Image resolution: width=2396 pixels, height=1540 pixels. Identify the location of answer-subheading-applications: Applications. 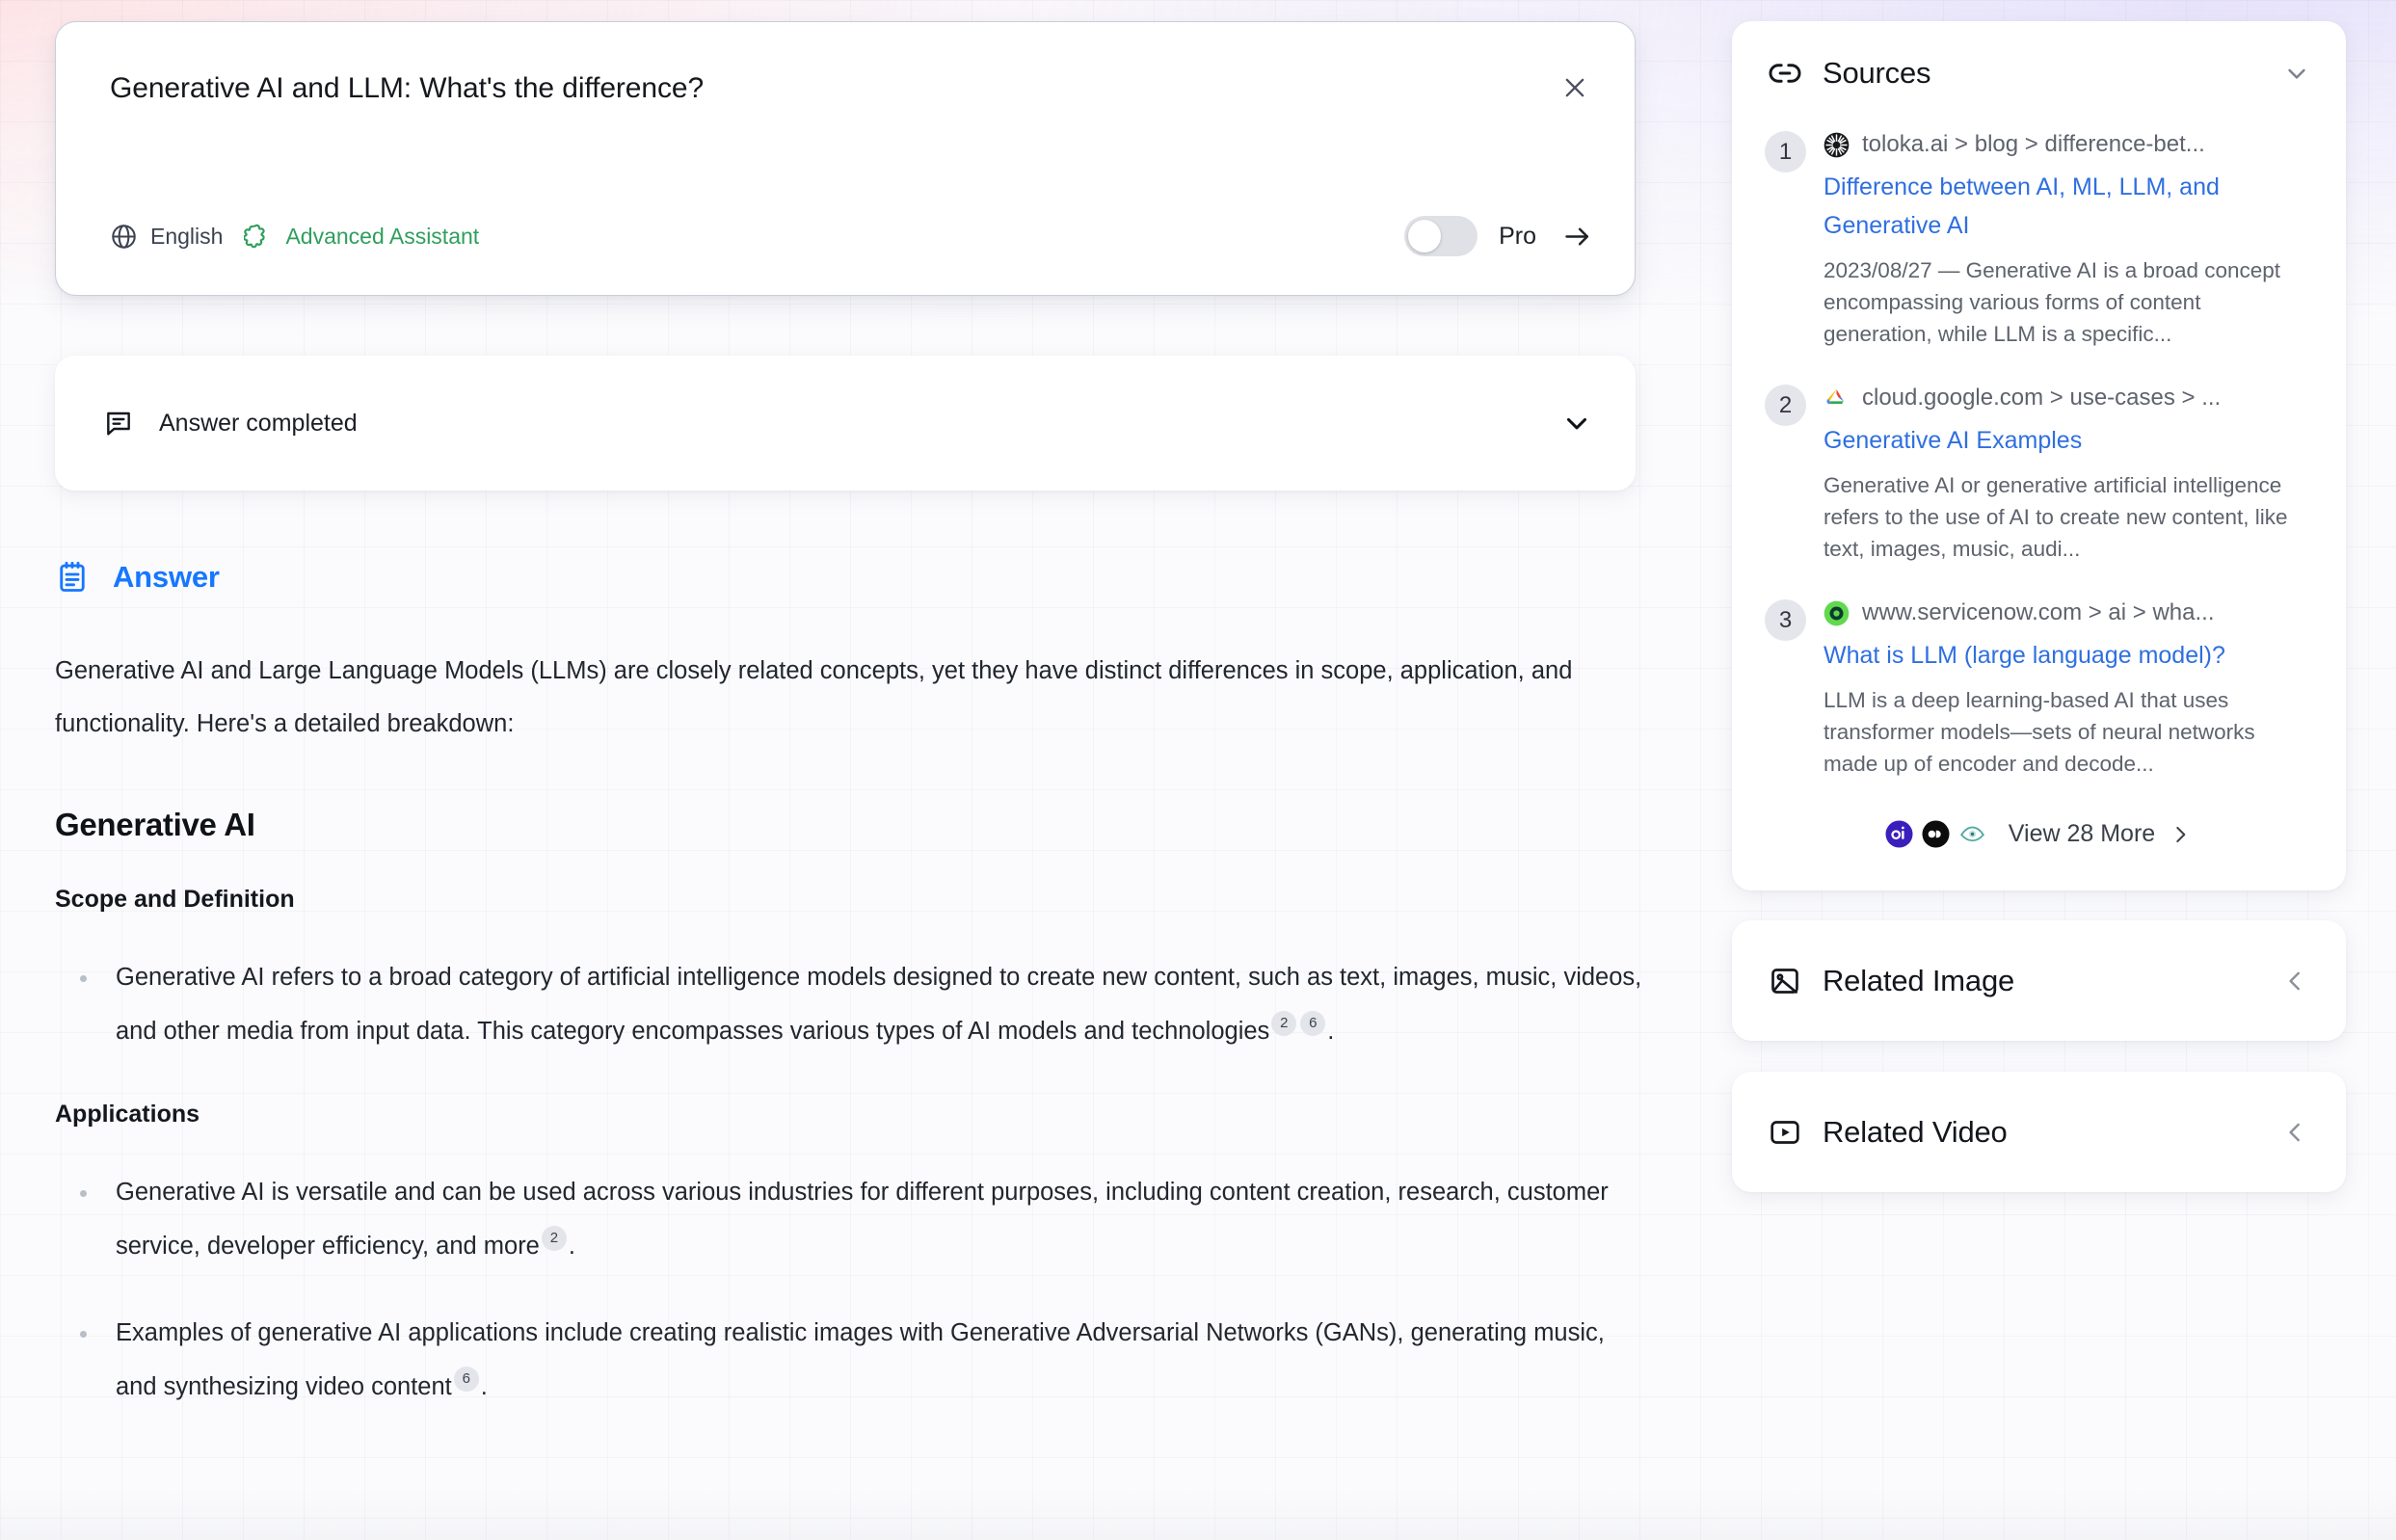
(128, 1114).